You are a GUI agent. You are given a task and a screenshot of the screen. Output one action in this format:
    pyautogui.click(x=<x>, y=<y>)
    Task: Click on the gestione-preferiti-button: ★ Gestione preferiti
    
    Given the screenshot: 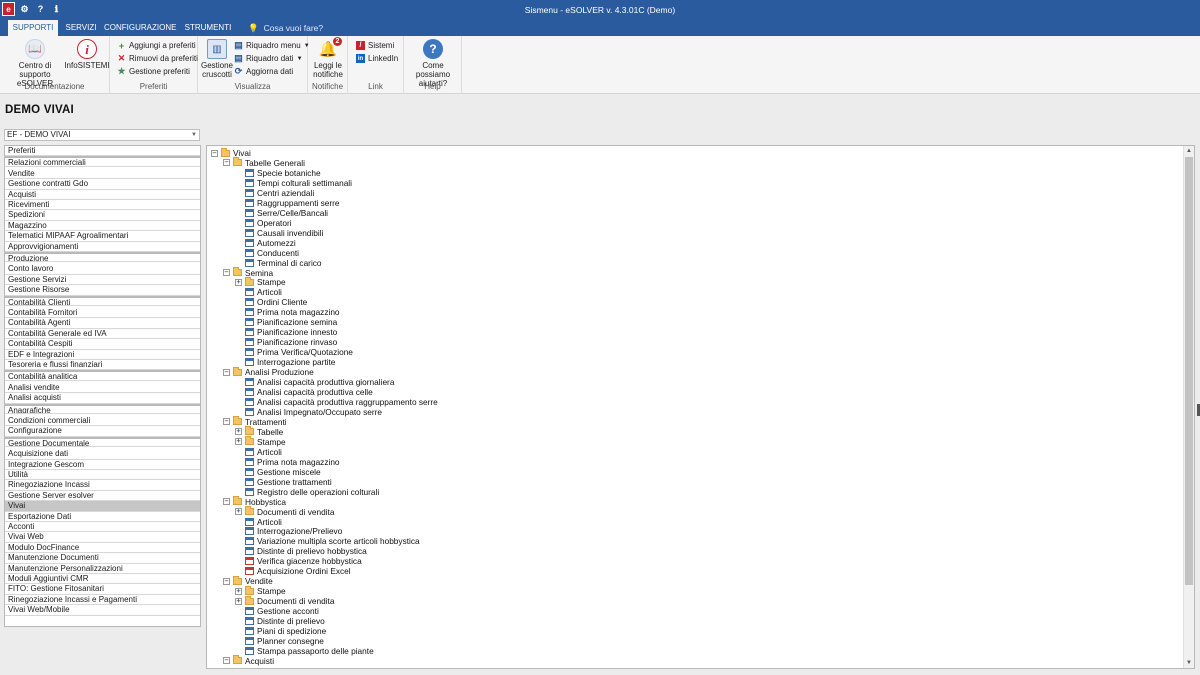 What is the action you would take?
    pyautogui.click(x=153, y=71)
    